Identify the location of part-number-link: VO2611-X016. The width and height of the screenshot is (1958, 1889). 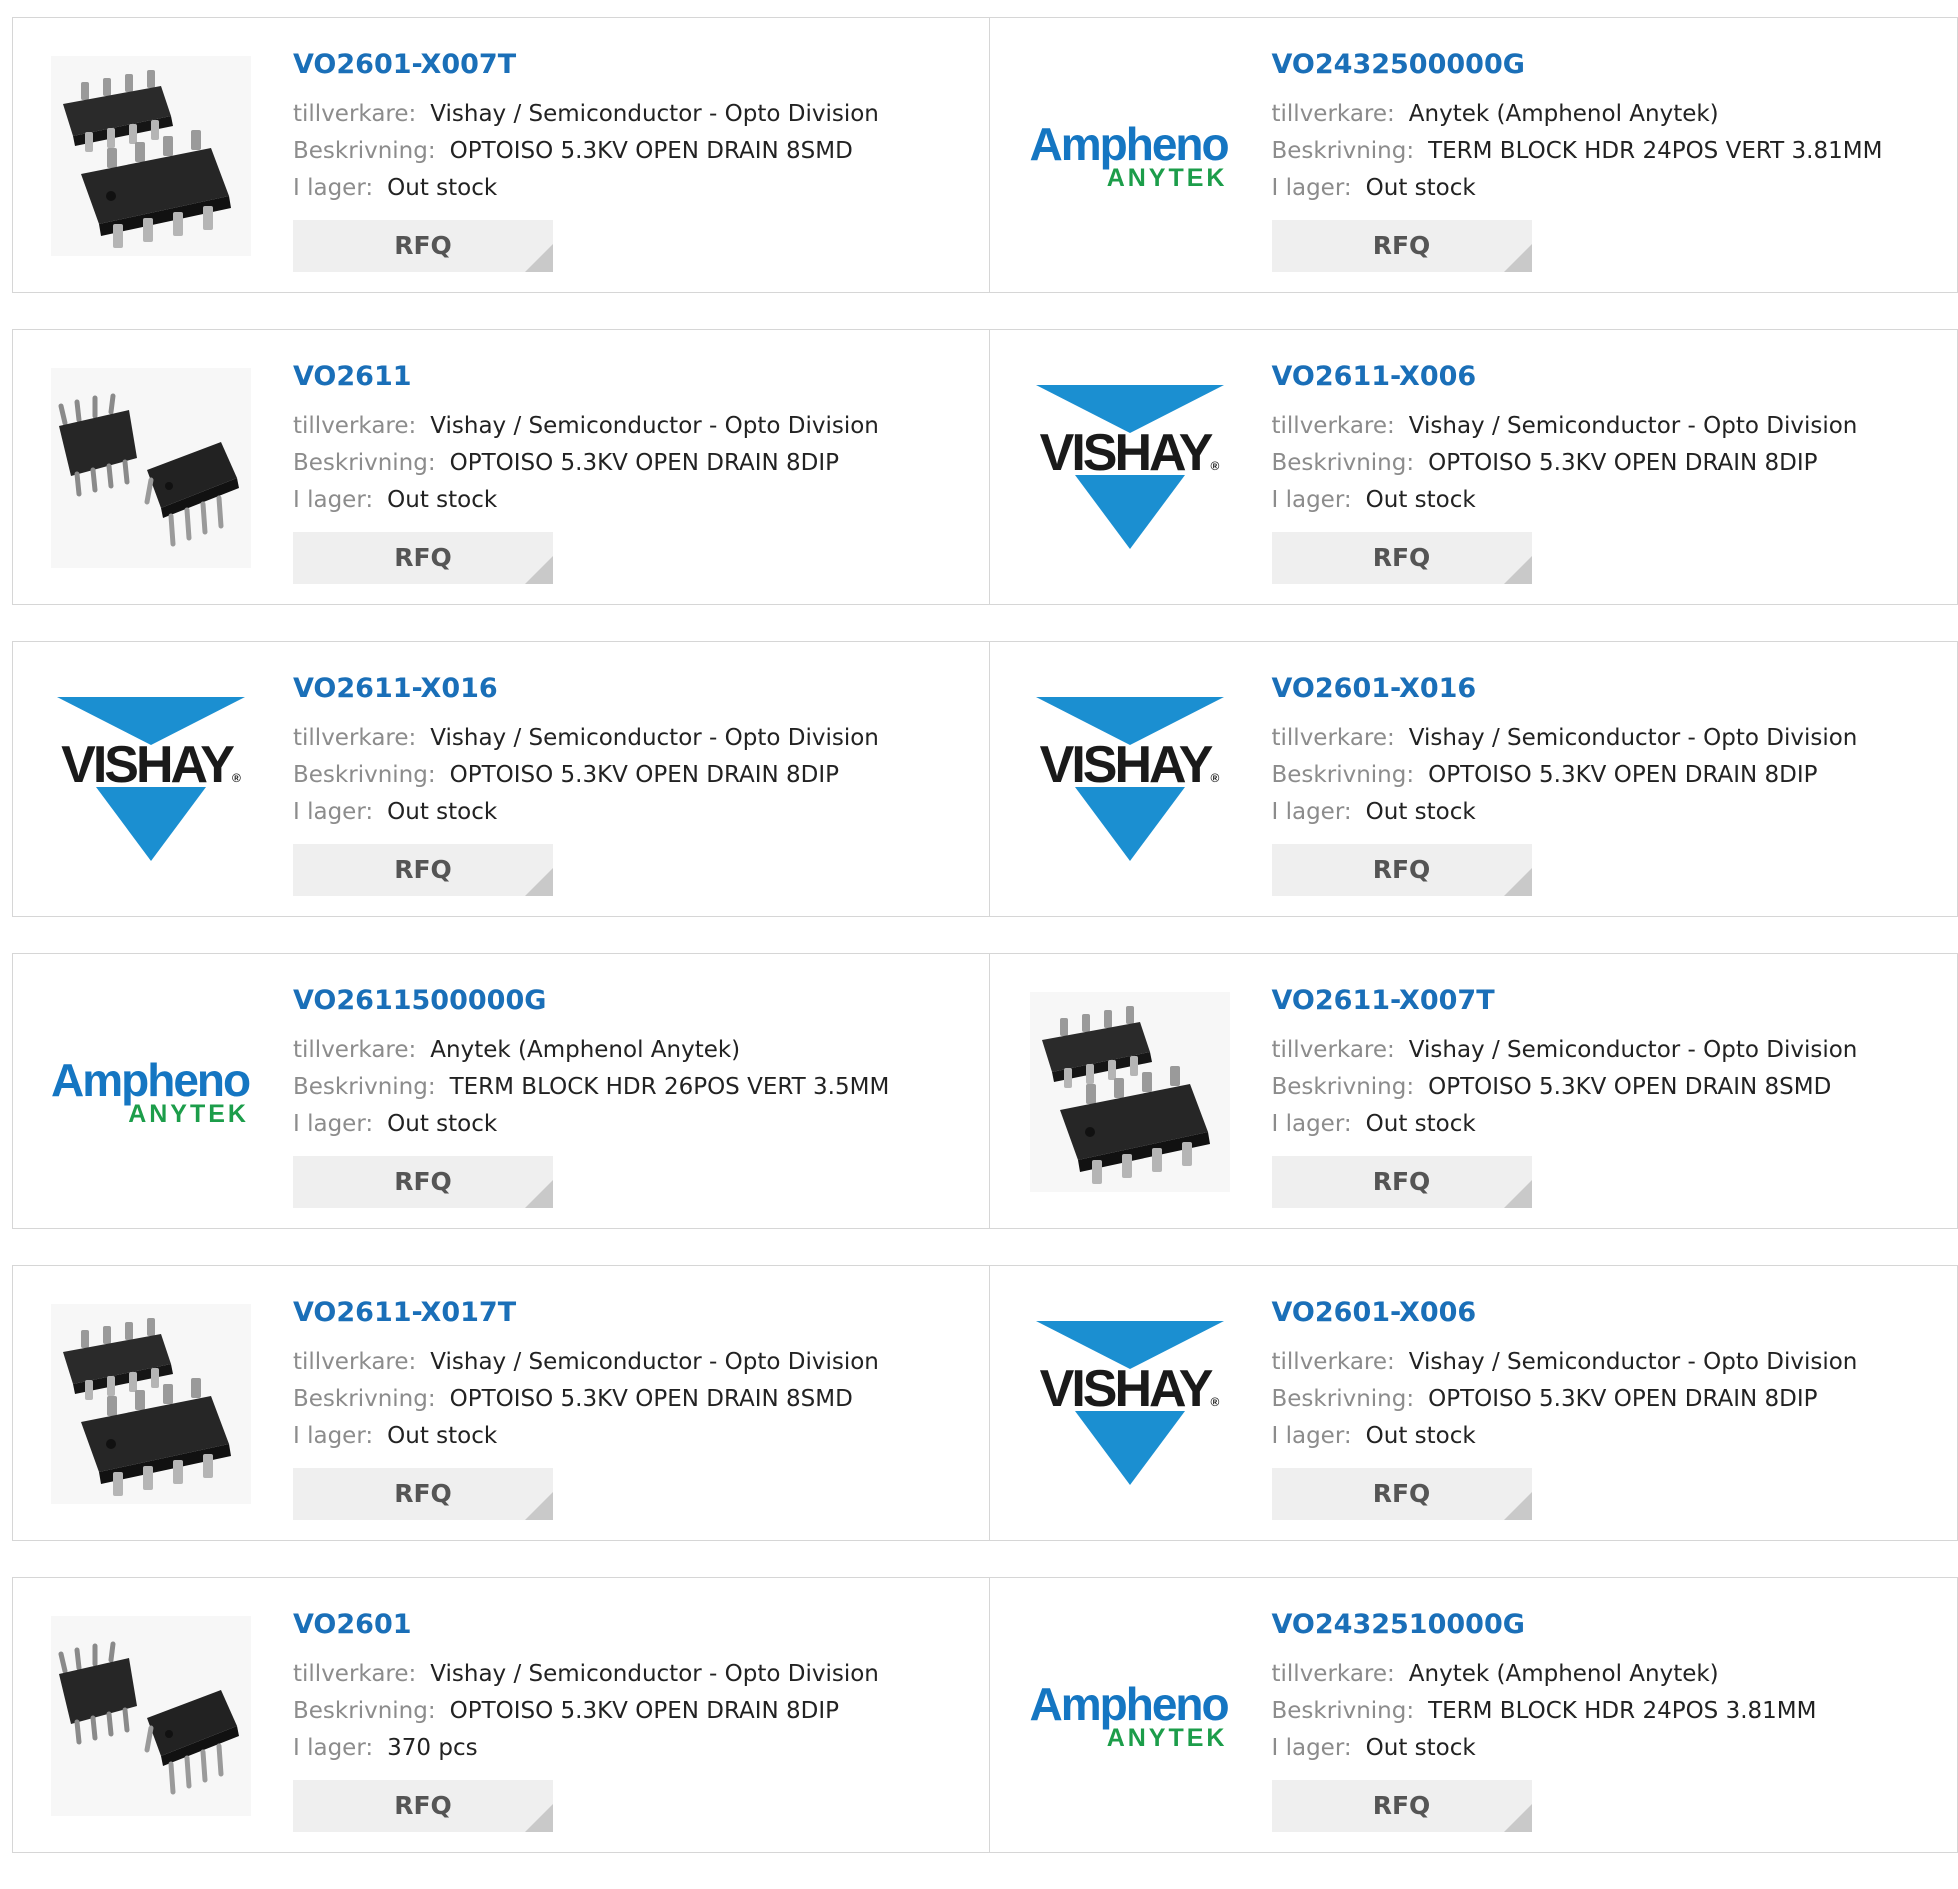
(586, 689).